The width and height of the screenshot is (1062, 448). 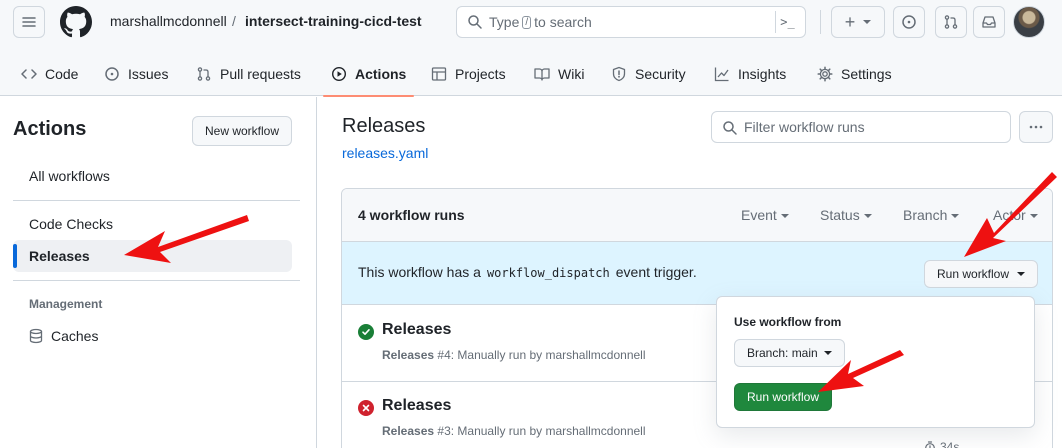 I want to click on filter-placeholder: Filter workflow runs, so click(x=804, y=127).